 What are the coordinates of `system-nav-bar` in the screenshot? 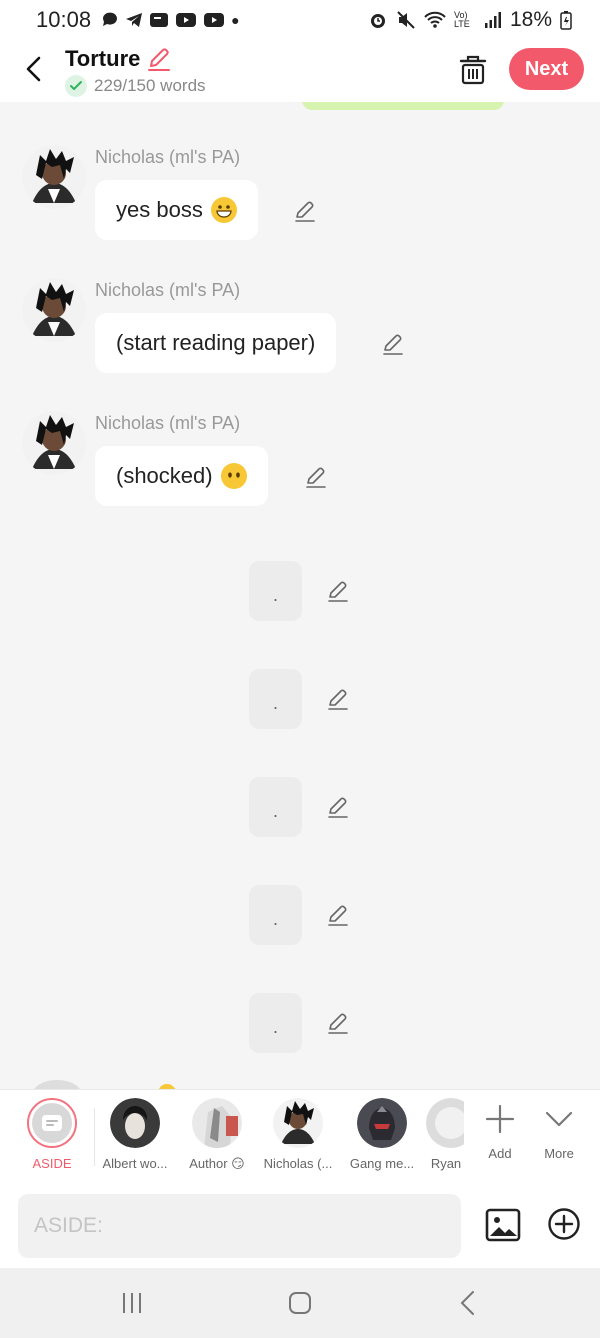 It's located at (300, 1303).